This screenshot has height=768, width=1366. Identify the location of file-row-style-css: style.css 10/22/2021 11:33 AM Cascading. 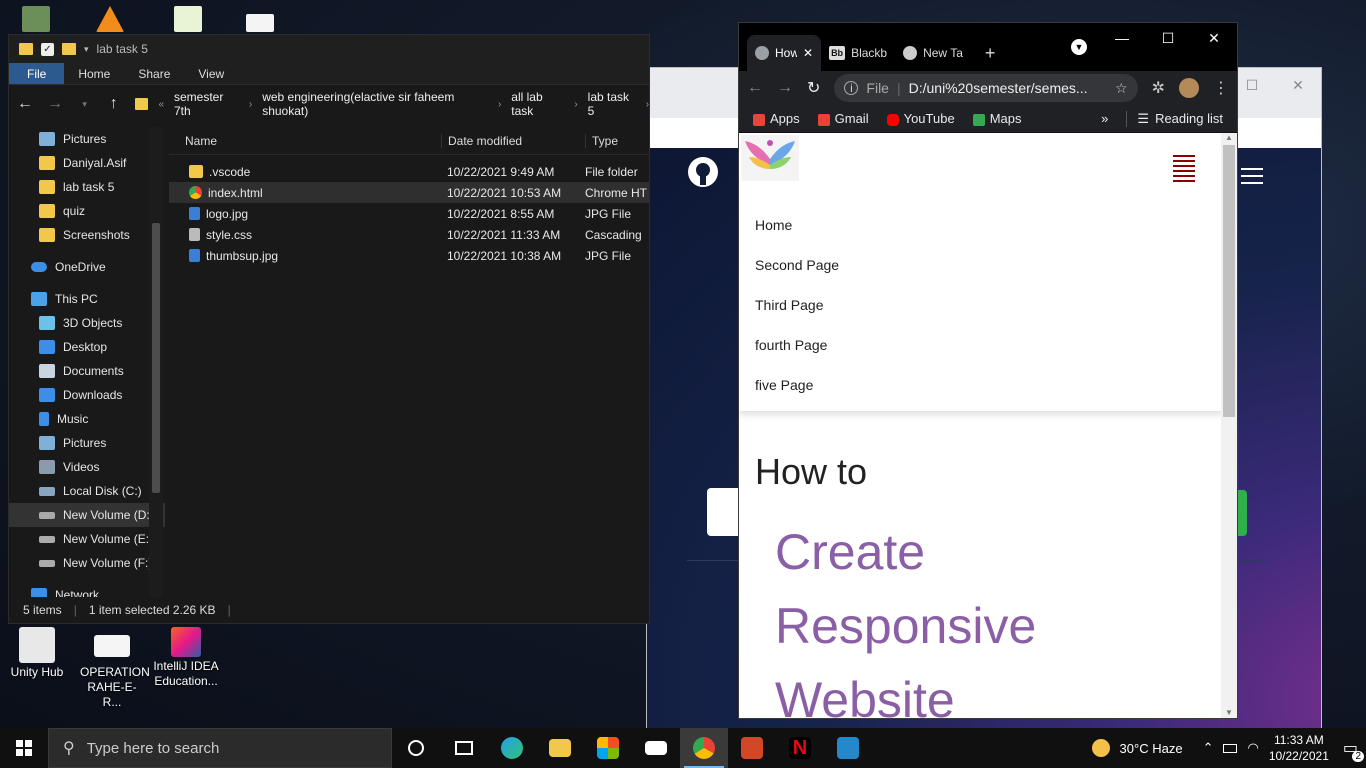
(409, 234).